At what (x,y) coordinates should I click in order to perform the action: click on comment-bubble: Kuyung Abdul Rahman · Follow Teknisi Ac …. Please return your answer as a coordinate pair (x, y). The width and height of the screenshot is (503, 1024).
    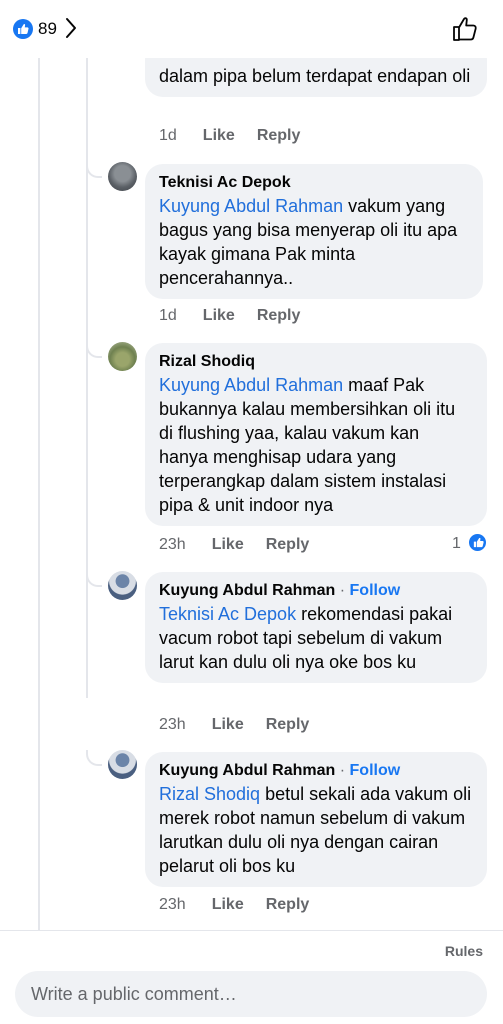
    Looking at the image, I should click on (316, 627).